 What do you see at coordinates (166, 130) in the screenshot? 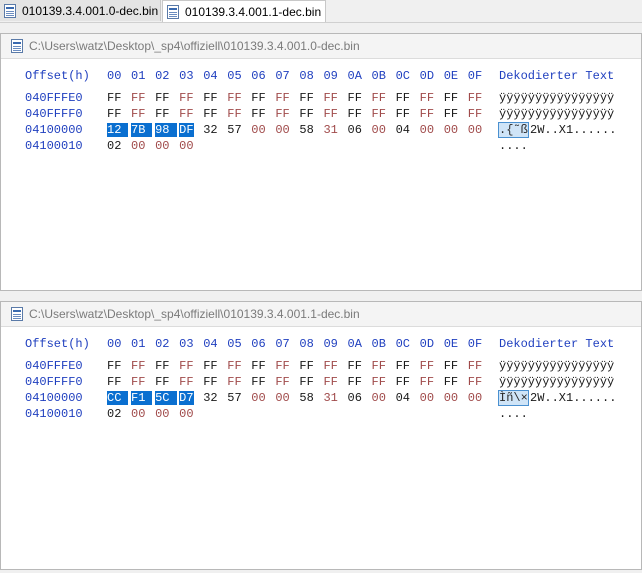
I see `hex-byte: 98` at bounding box center [166, 130].